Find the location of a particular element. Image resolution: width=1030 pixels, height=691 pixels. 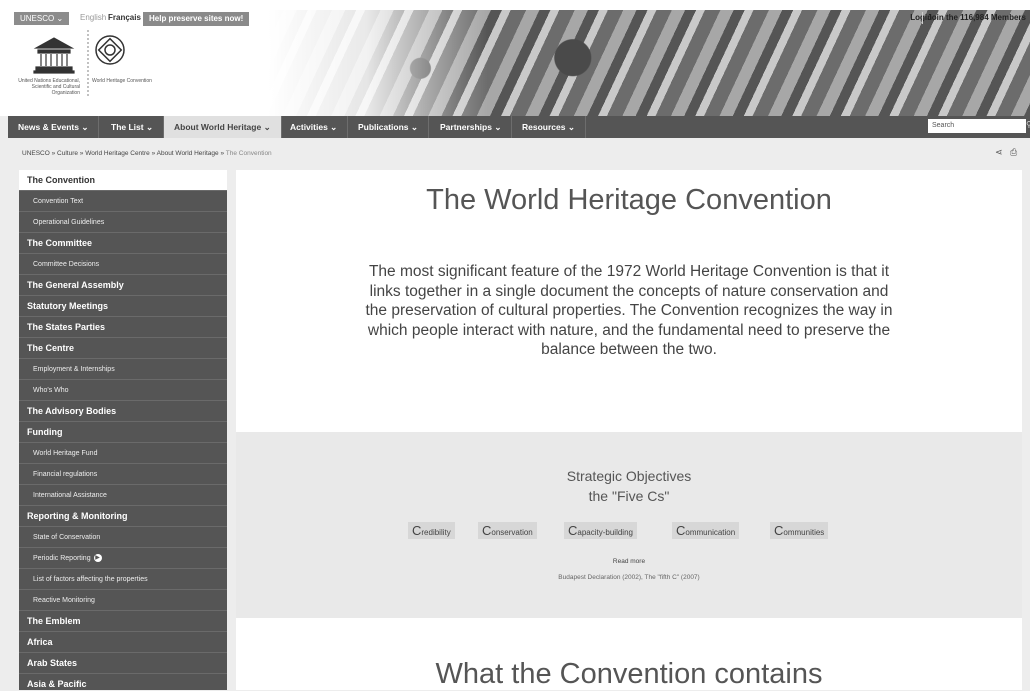

hero-banner-image is located at coordinates (649, 63).